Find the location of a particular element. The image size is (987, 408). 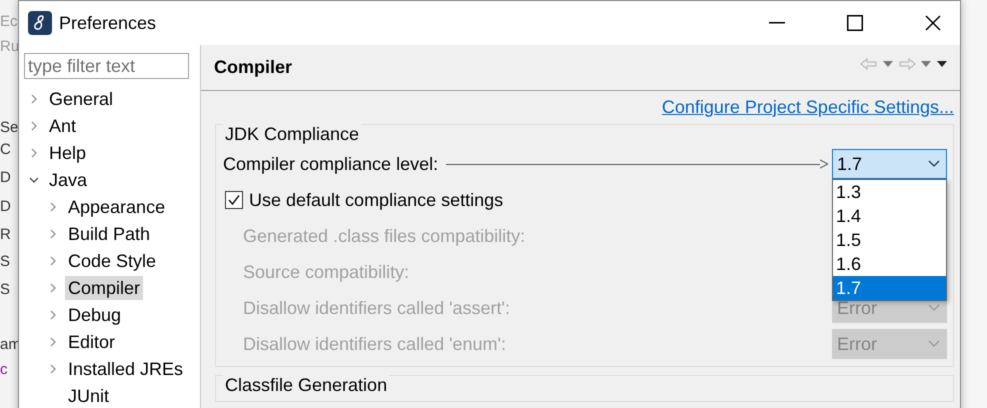

window-title: Preferences is located at coordinates (107, 23).